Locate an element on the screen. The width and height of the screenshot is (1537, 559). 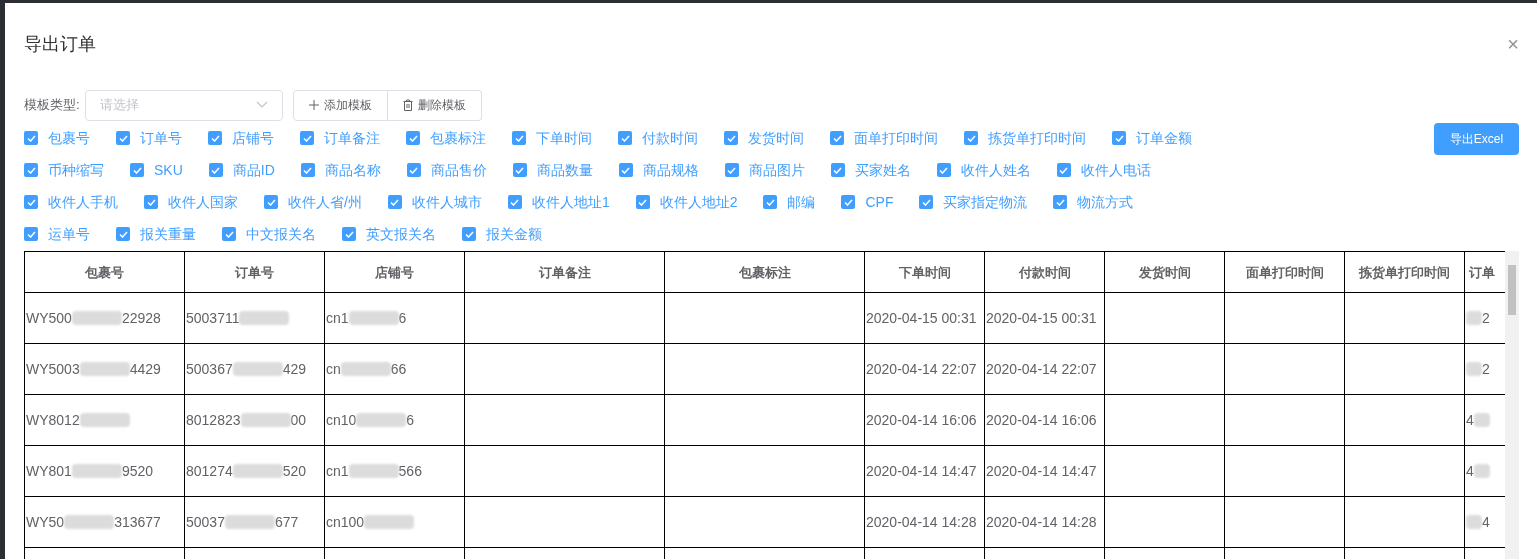
field-checkbox: 收件人地址2 is located at coordinates (686, 202).